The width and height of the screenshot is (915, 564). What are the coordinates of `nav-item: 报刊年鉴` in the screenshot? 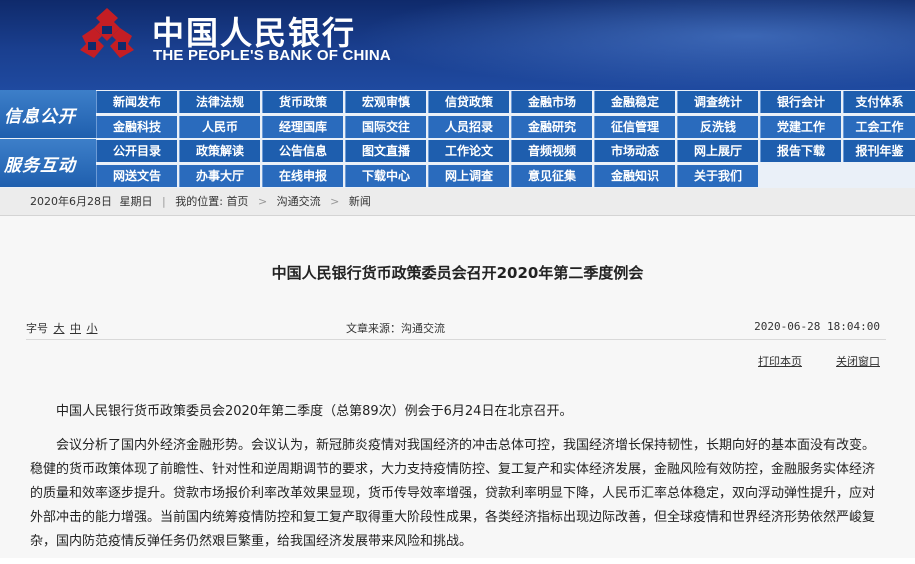 It's located at (879, 151).